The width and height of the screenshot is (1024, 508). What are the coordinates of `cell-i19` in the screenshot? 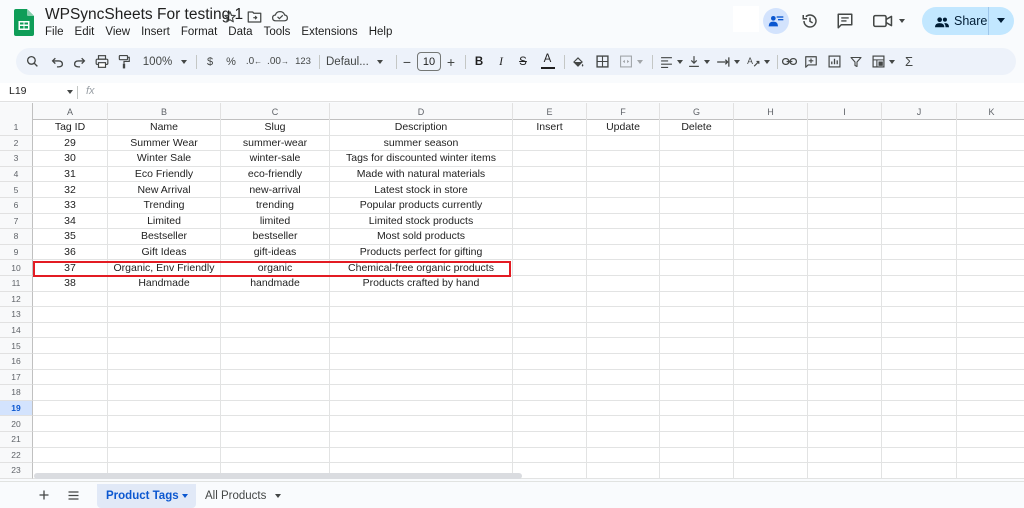 It's located at (845, 408).